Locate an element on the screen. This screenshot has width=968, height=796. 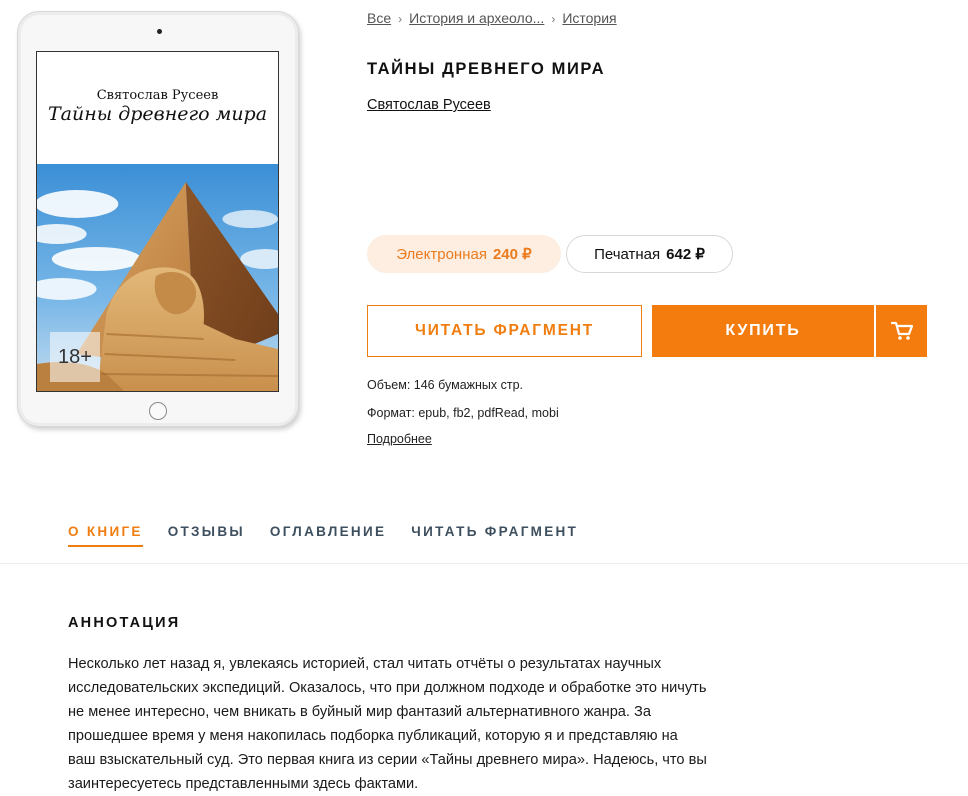
book-title: ТАЙНЫ ДРЕВНЕГО МИРА is located at coordinates (486, 69).